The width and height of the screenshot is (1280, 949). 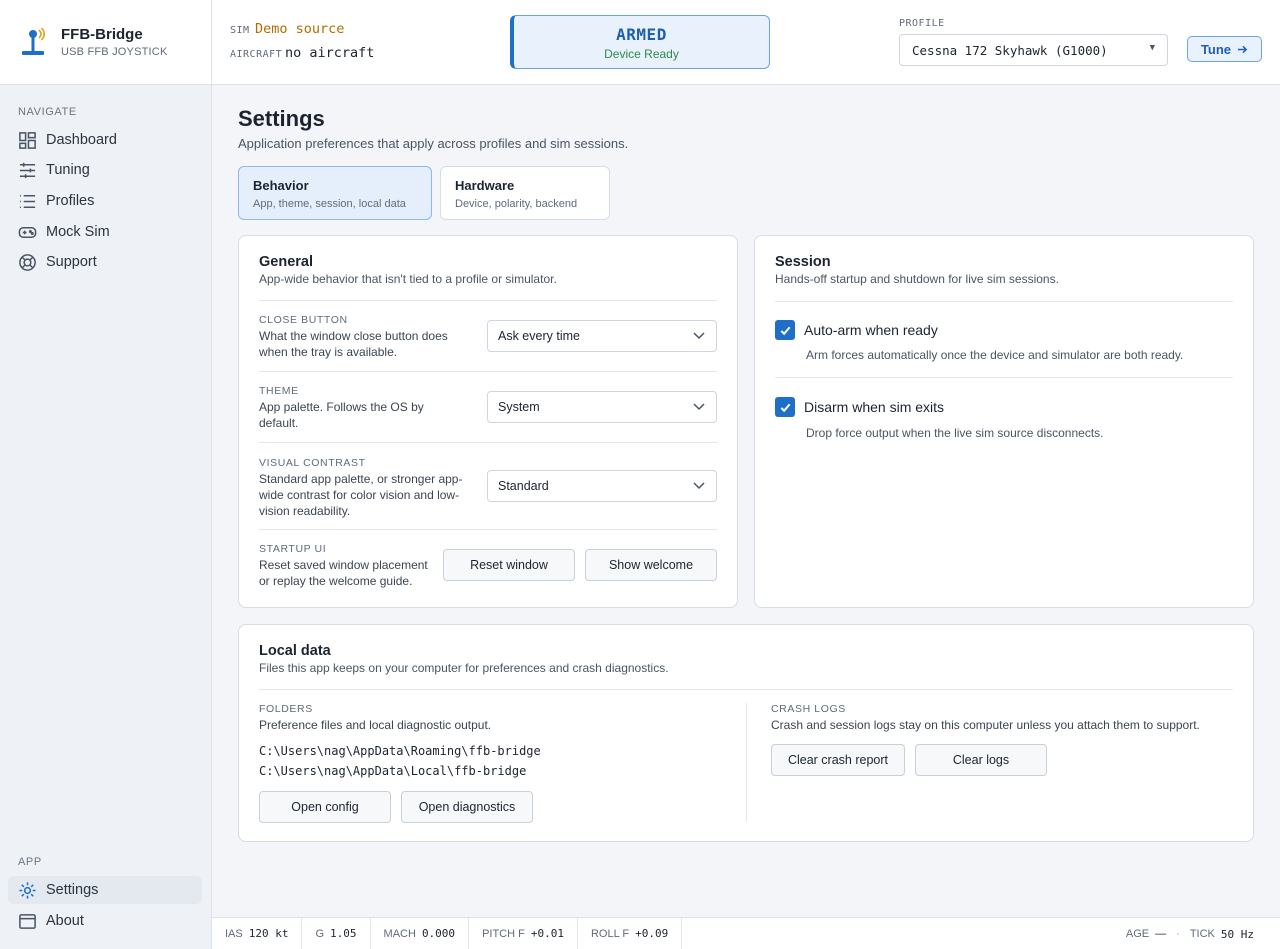 I want to click on show-welcome-button: Show welcome, so click(x=651, y=565).